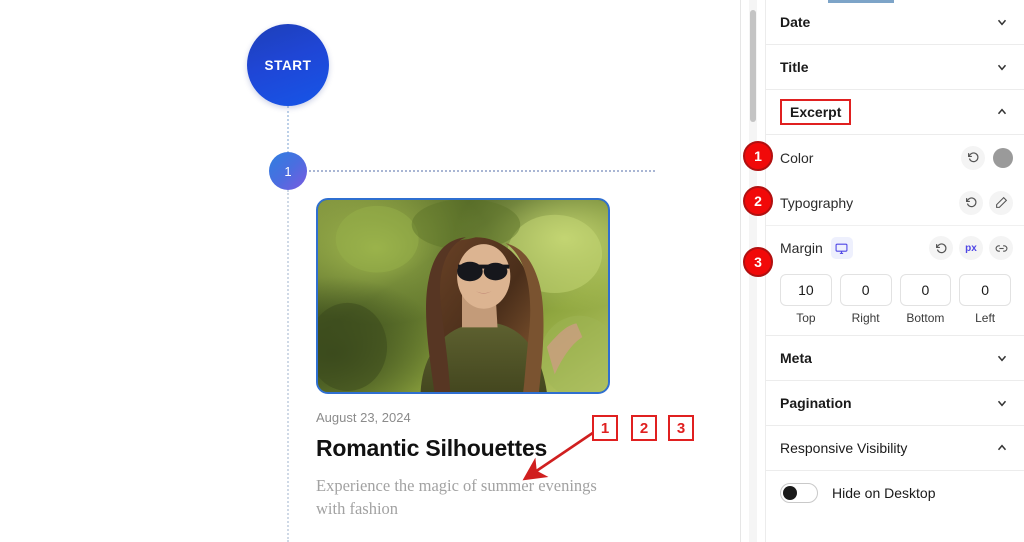  I want to click on timeline-connector-top, so click(288, 129).